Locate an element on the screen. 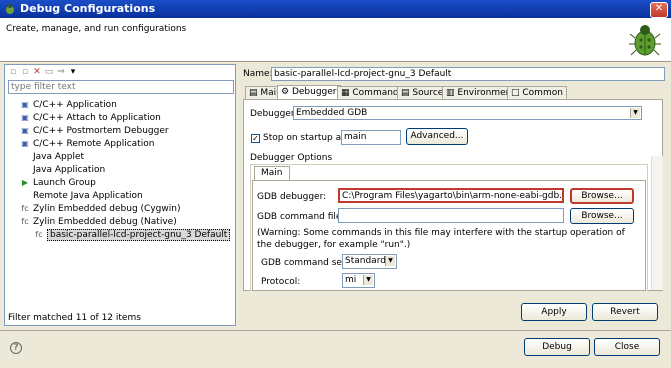 Image resolution: width=671 pixels, height=368 pixels. tab-debugger: ⚙ Debugger is located at coordinates (309, 92).